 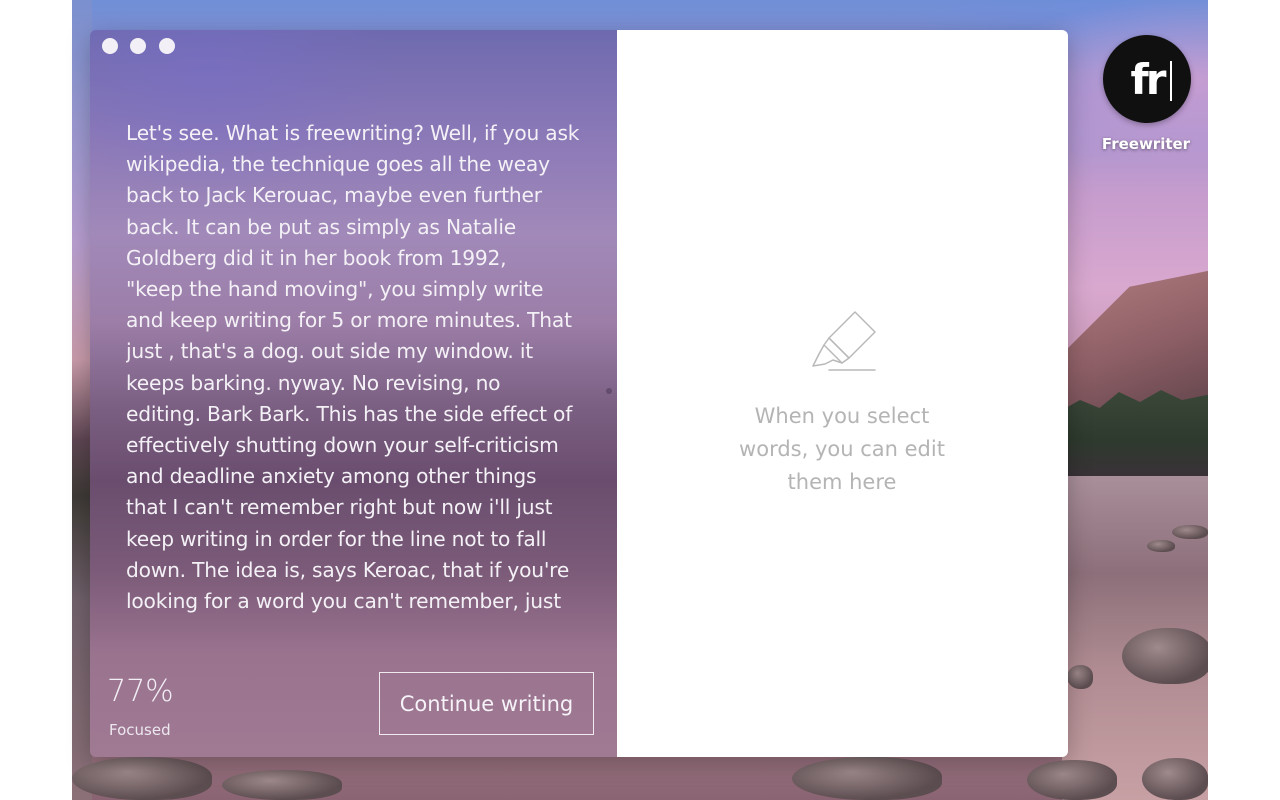 I want to click on app-icon-label: Freewriter, so click(x=1146, y=144).